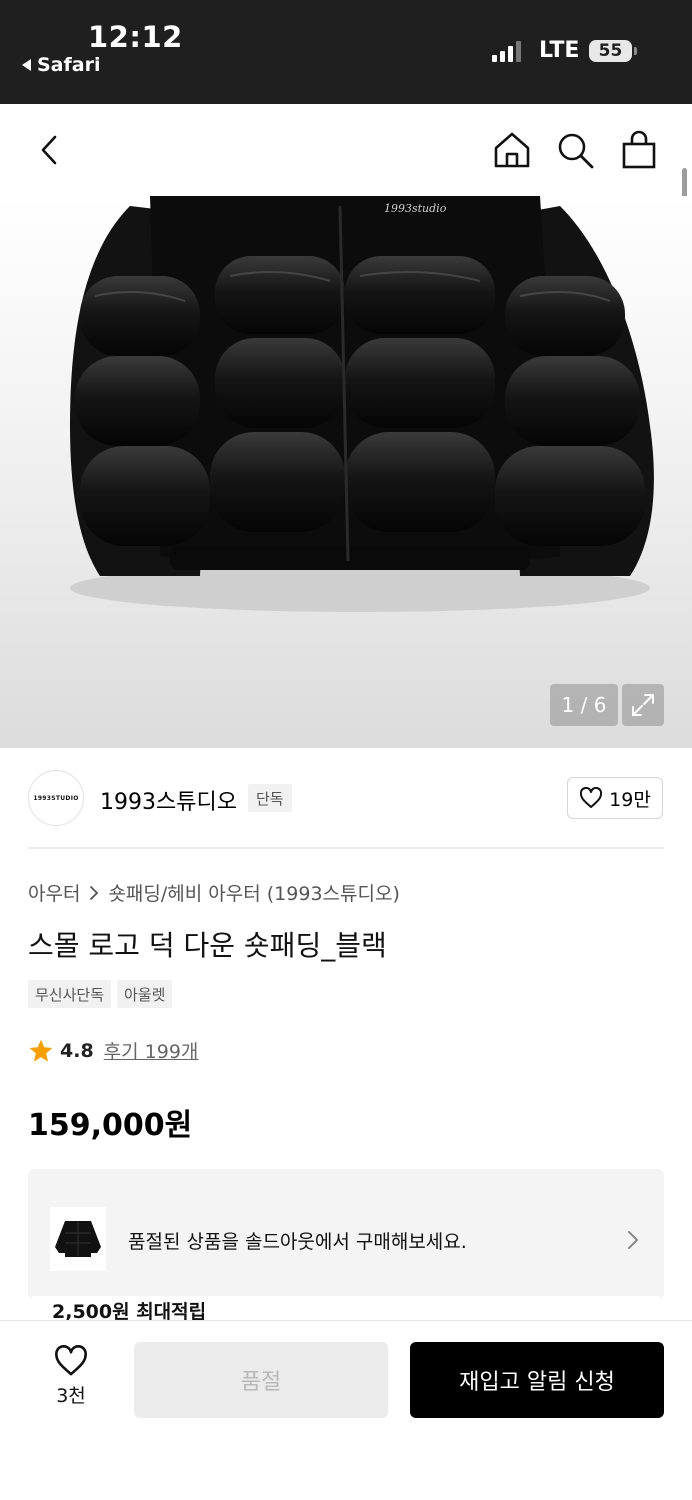 Image resolution: width=692 pixels, height=1500 pixels. What do you see at coordinates (610, 51) in the screenshot?
I see `battery-level: 55` at bounding box center [610, 51].